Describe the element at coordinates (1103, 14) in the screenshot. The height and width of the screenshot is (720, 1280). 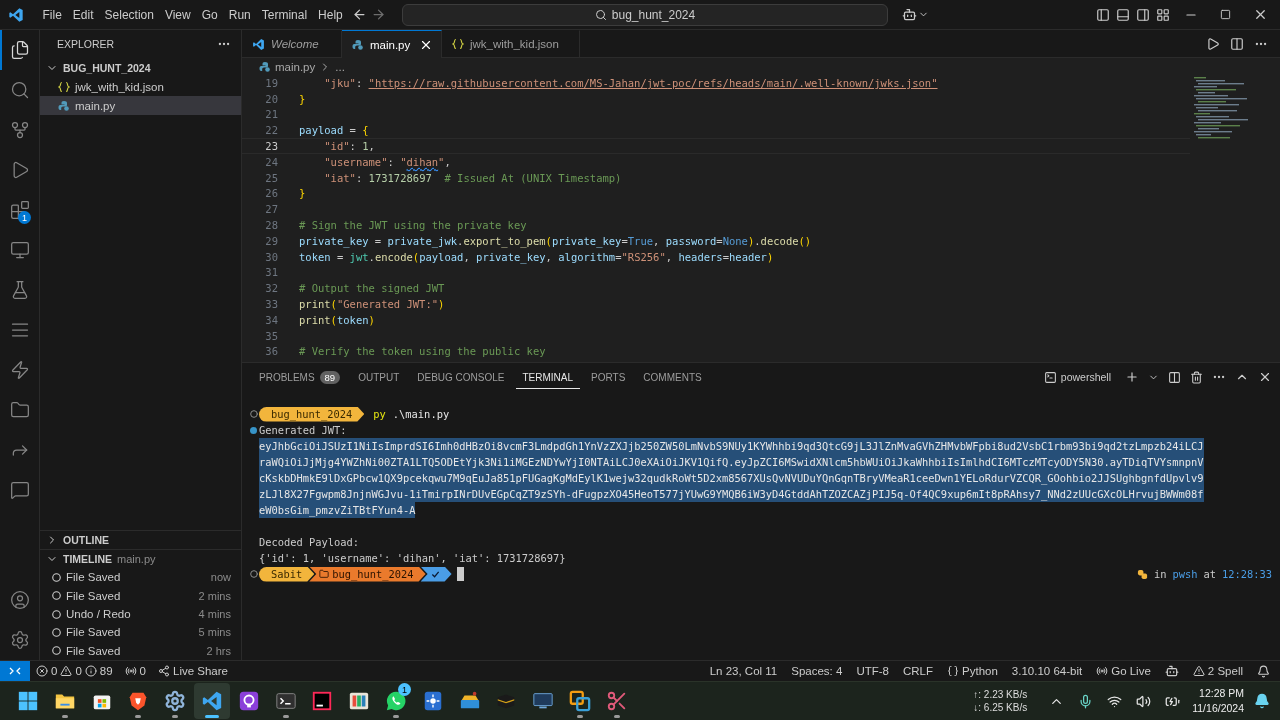
I see `toggle-sidebar-icon` at that location.